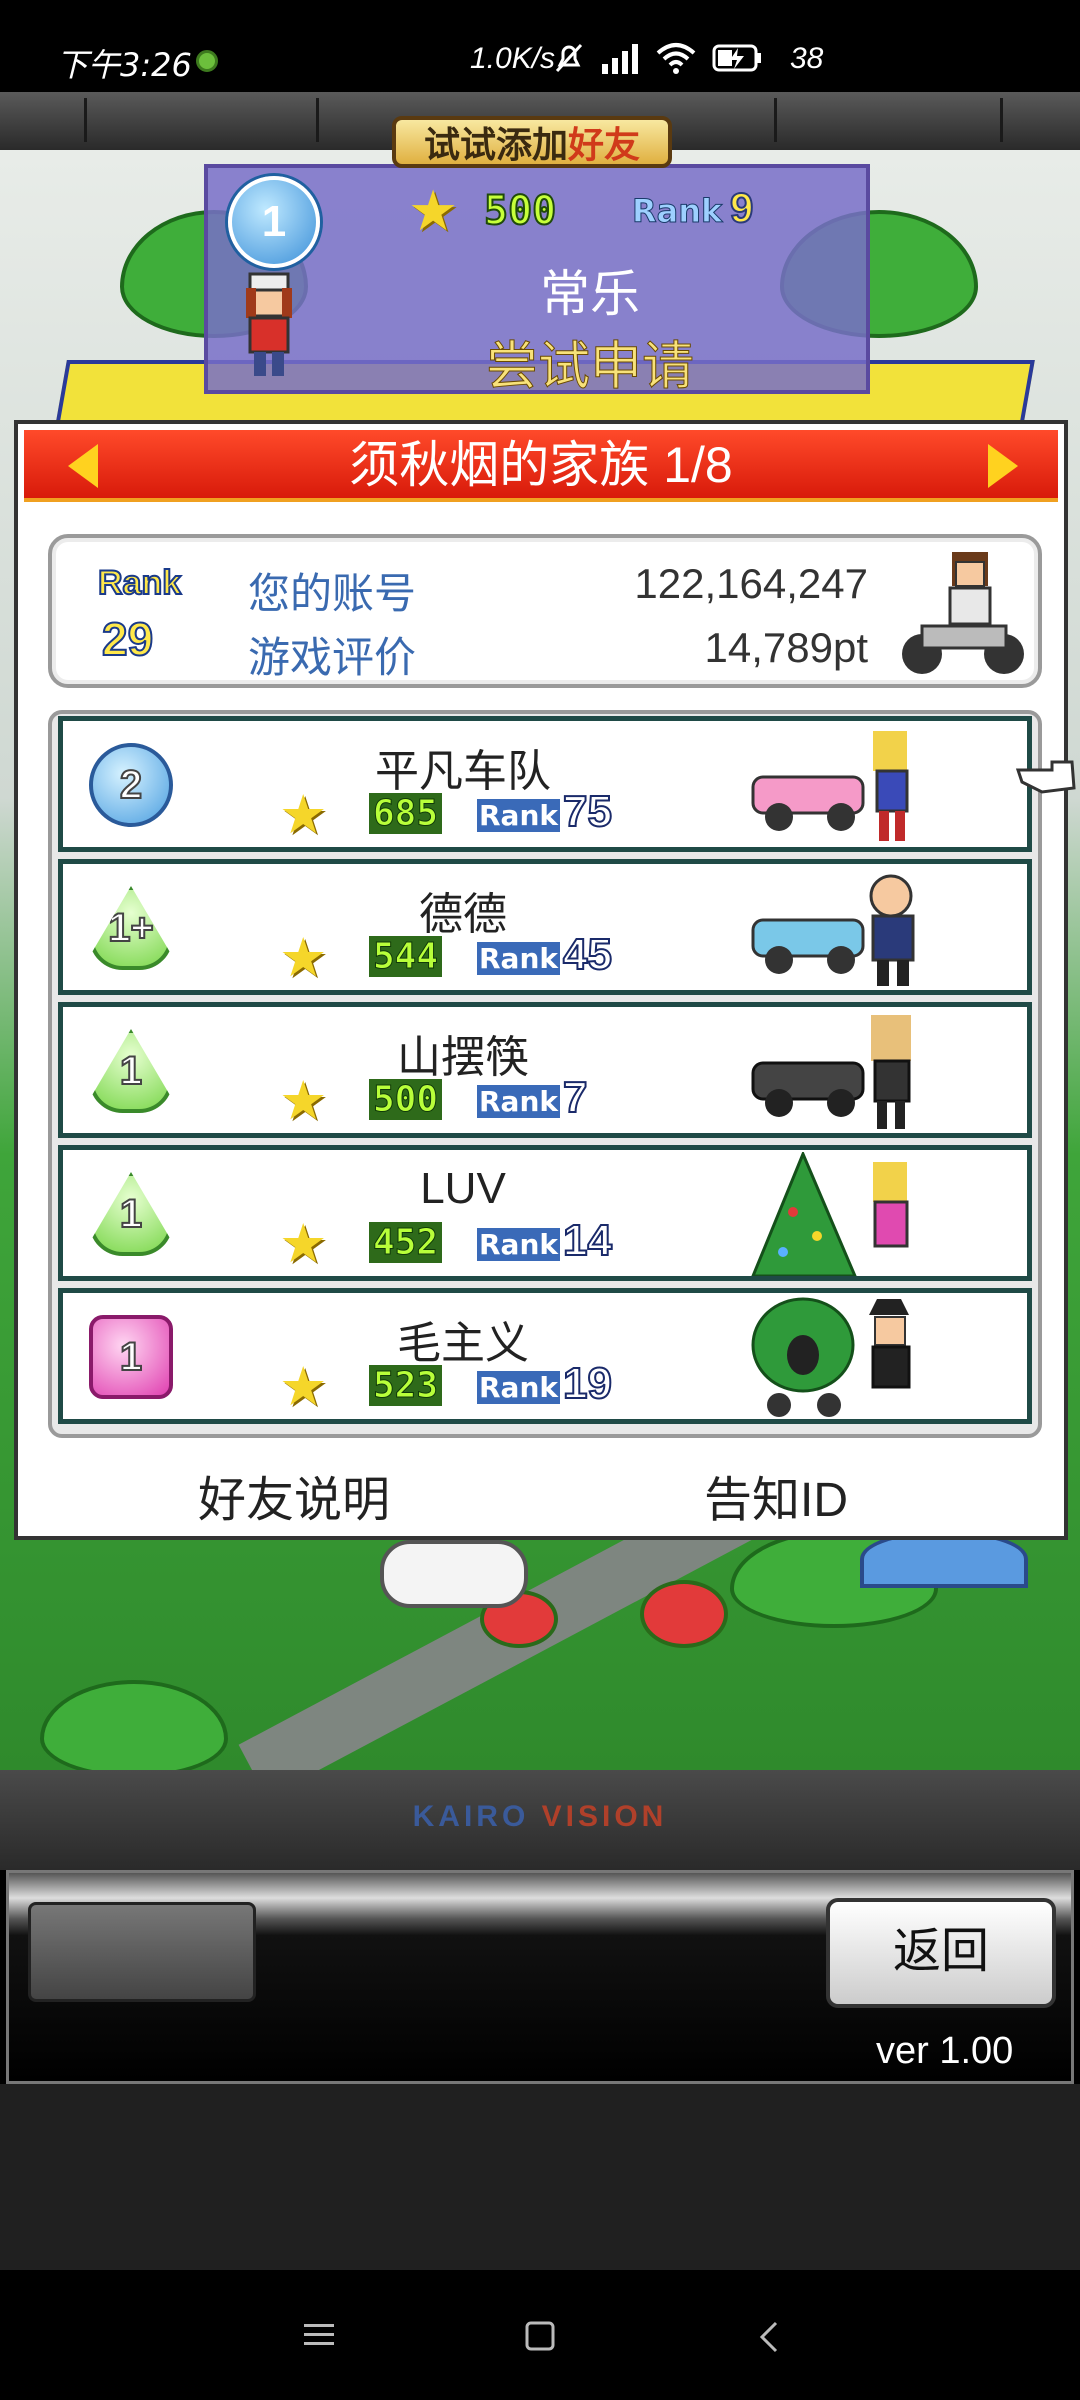  I want to click on home-icon, so click(540, 2336).